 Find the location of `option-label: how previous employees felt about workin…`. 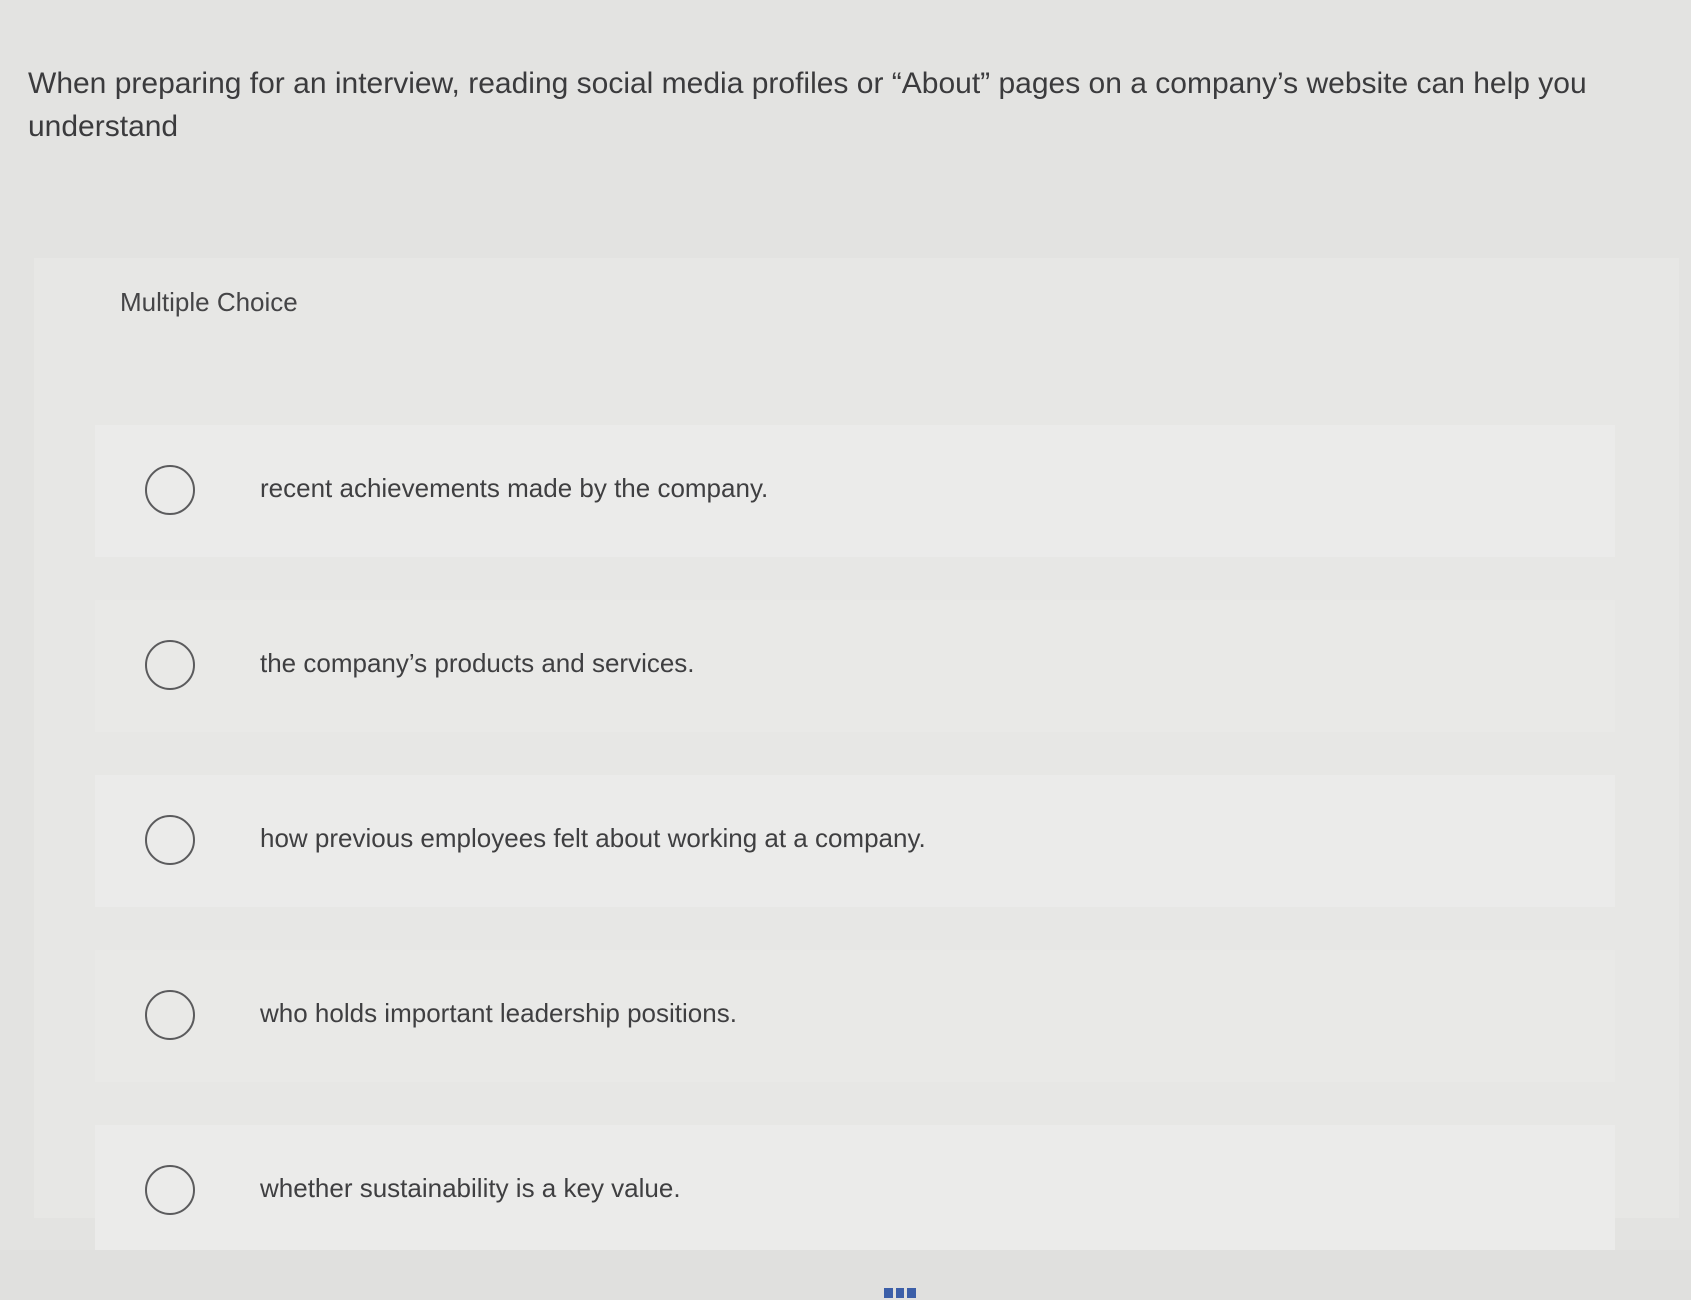

option-label: how previous employees felt about workin… is located at coordinates (593, 838).